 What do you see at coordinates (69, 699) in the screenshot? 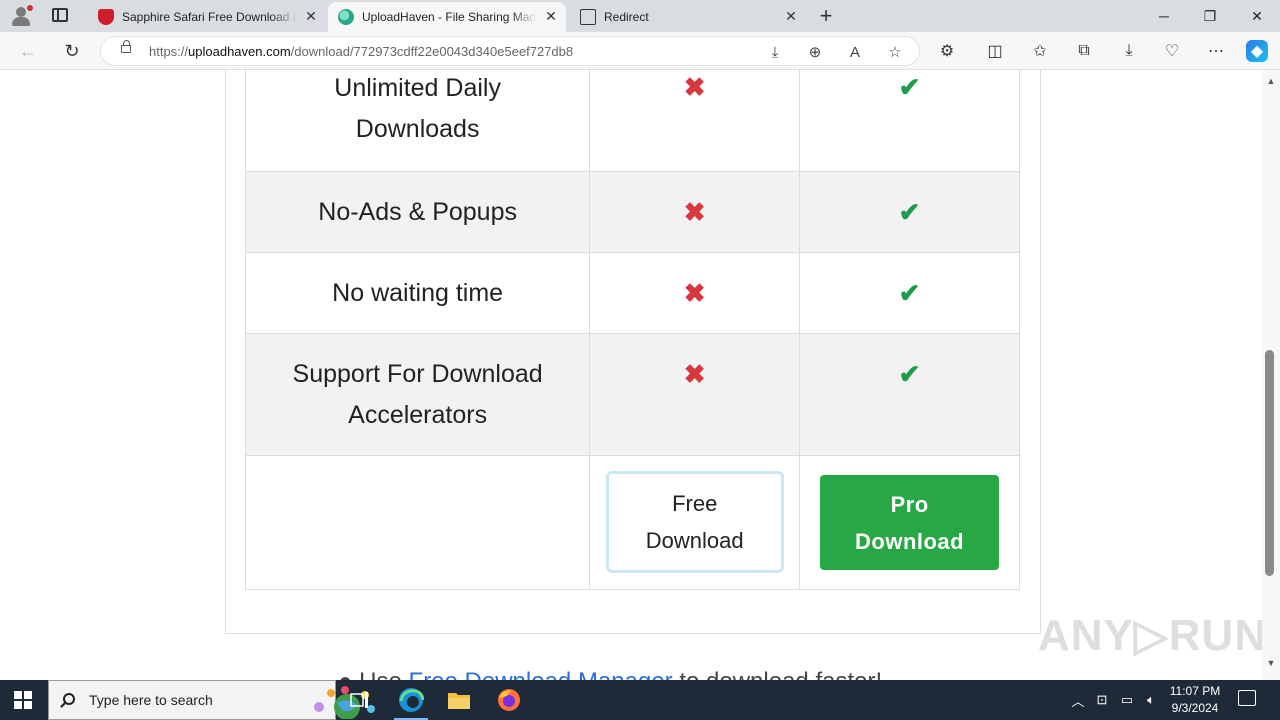
I see `search-icon` at bounding box center [69, 699].